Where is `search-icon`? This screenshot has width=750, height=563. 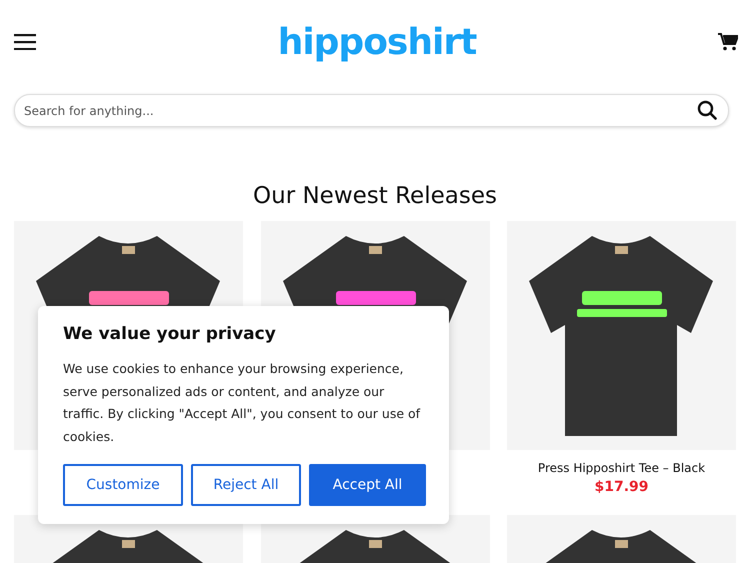
search-icon is located at coordinates (707, 110).